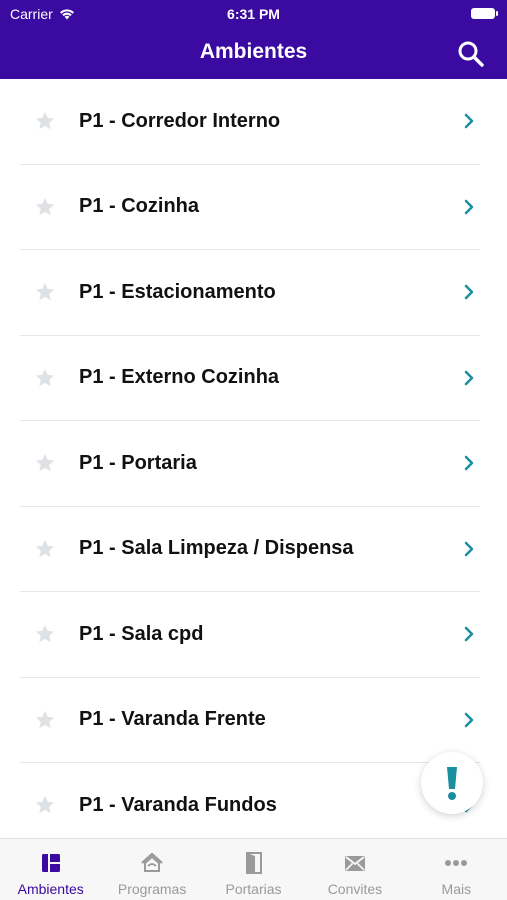  I want to click on tab-label: Convites, so click(355, 889).